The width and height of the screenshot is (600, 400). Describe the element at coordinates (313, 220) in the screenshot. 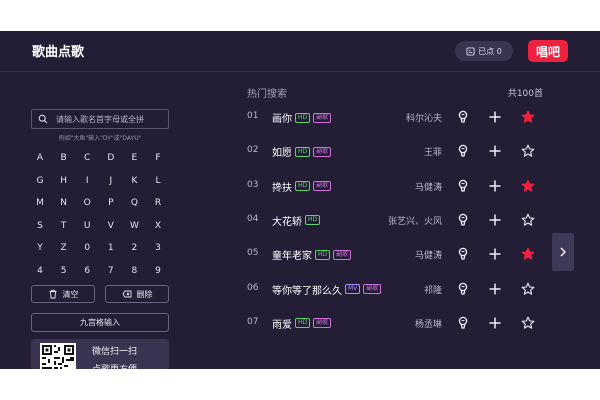

I see `hd-tag: HD` at that location.